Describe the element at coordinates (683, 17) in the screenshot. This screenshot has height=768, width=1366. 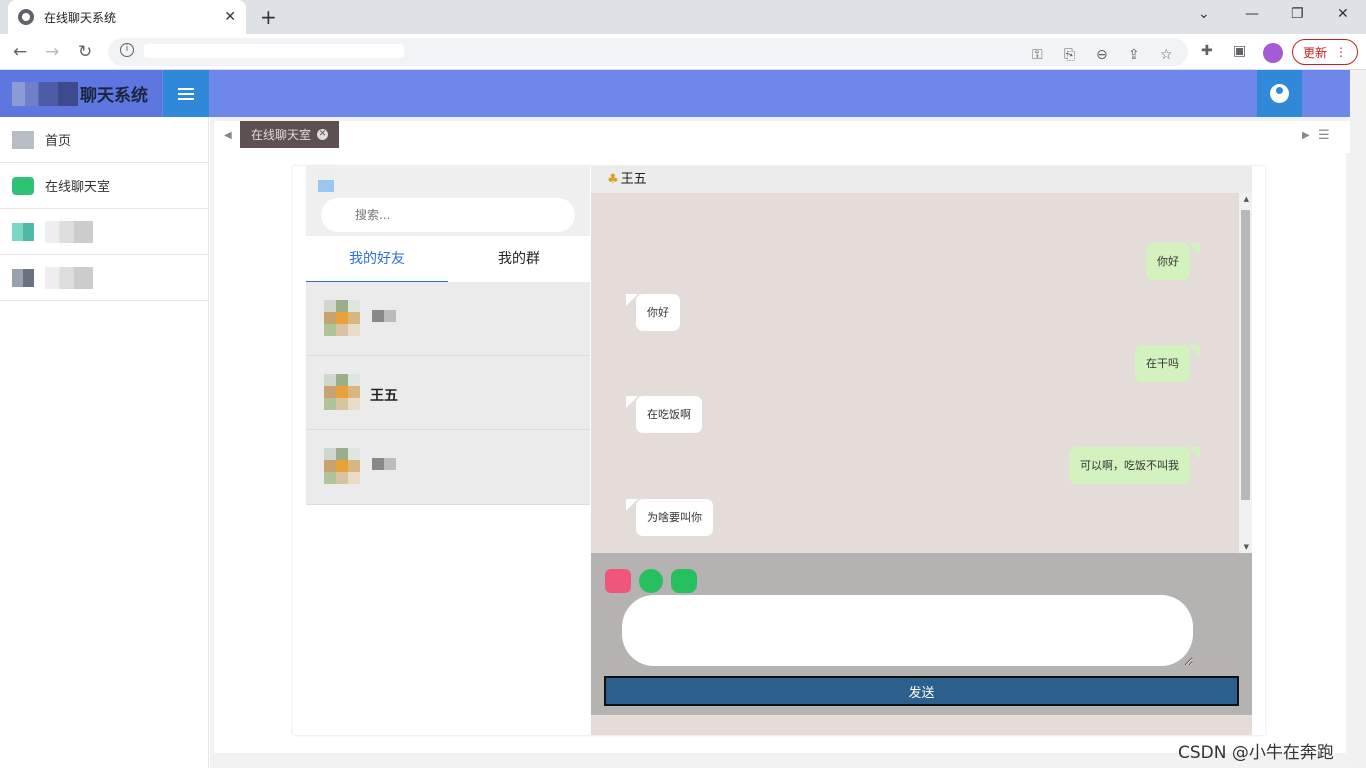
I see `browser-titlebar: 在线聊天系统 ✕ + ⌄ — ❐ ✕` at that location.